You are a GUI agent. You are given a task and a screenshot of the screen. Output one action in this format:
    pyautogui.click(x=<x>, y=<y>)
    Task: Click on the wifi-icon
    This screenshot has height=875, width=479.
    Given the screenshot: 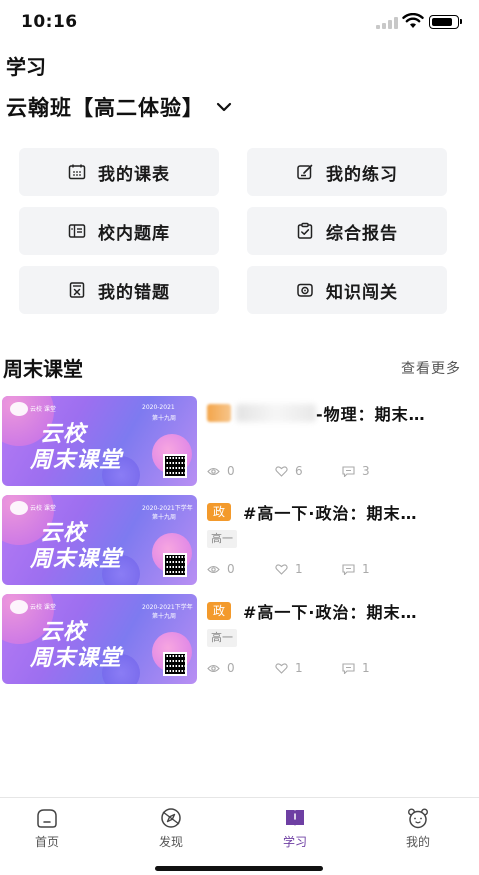 What is the action you would take?
    pyautogui.click(x=413, y=20)
    